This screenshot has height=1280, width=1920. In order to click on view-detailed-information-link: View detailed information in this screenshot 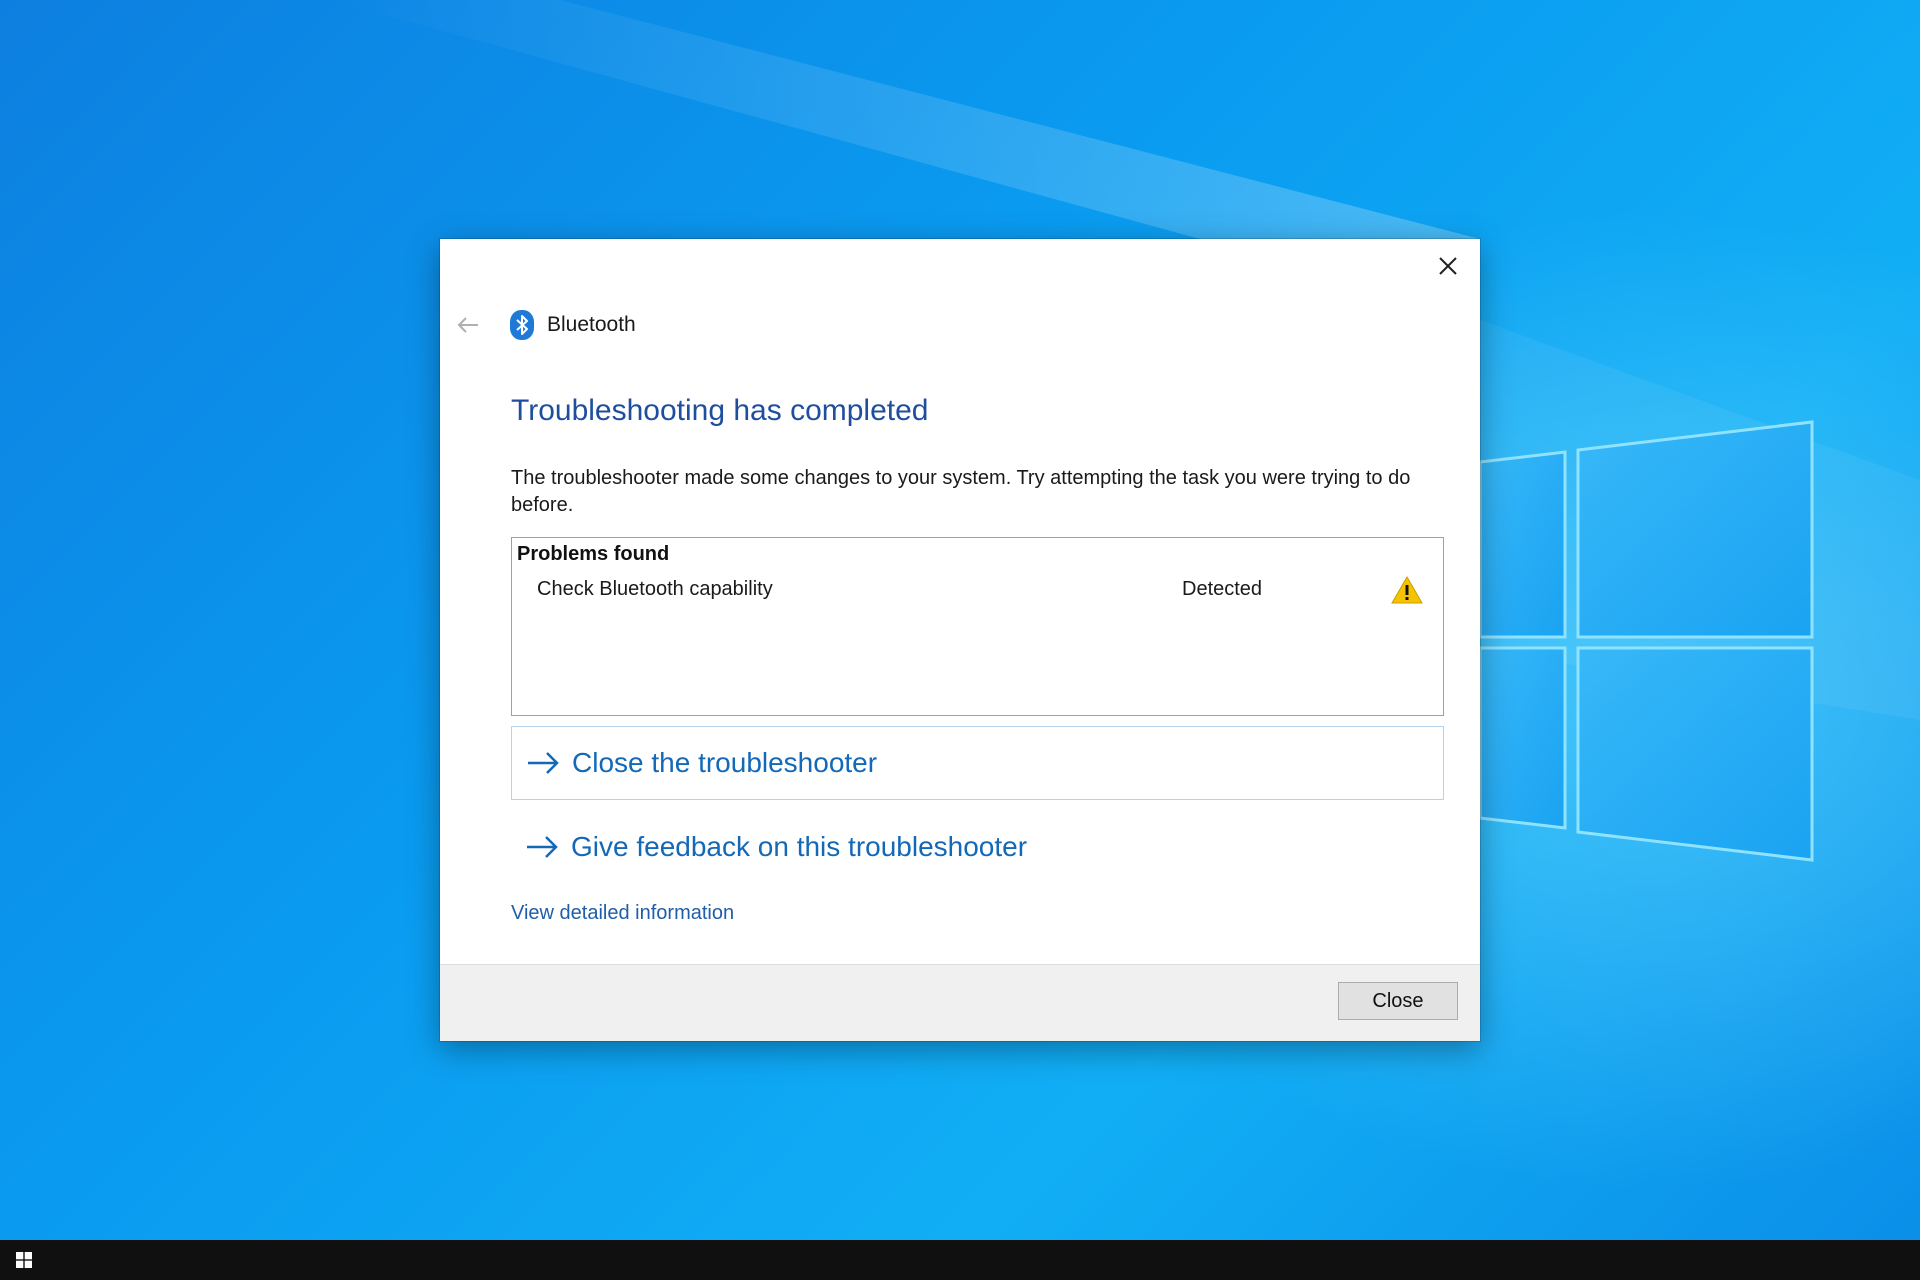, I will do `click(622, 913)`.